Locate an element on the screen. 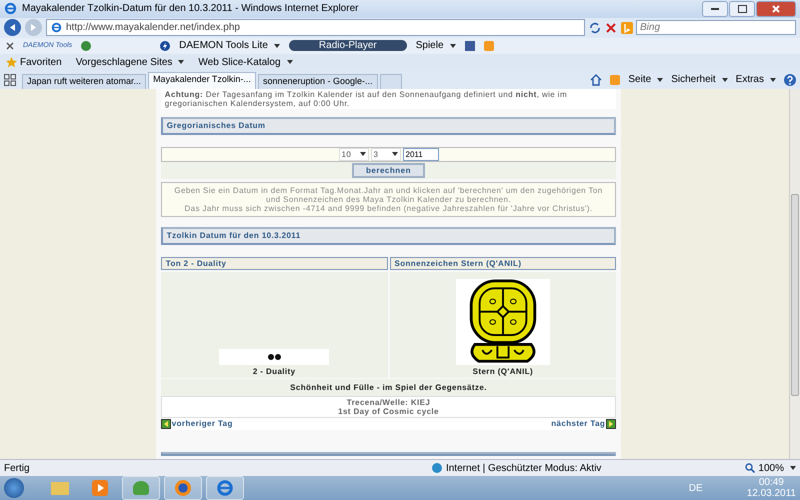 The width and height of the screenshot is (800, 500). favorites-button: Favoriten is located at coordinates (34, 62).